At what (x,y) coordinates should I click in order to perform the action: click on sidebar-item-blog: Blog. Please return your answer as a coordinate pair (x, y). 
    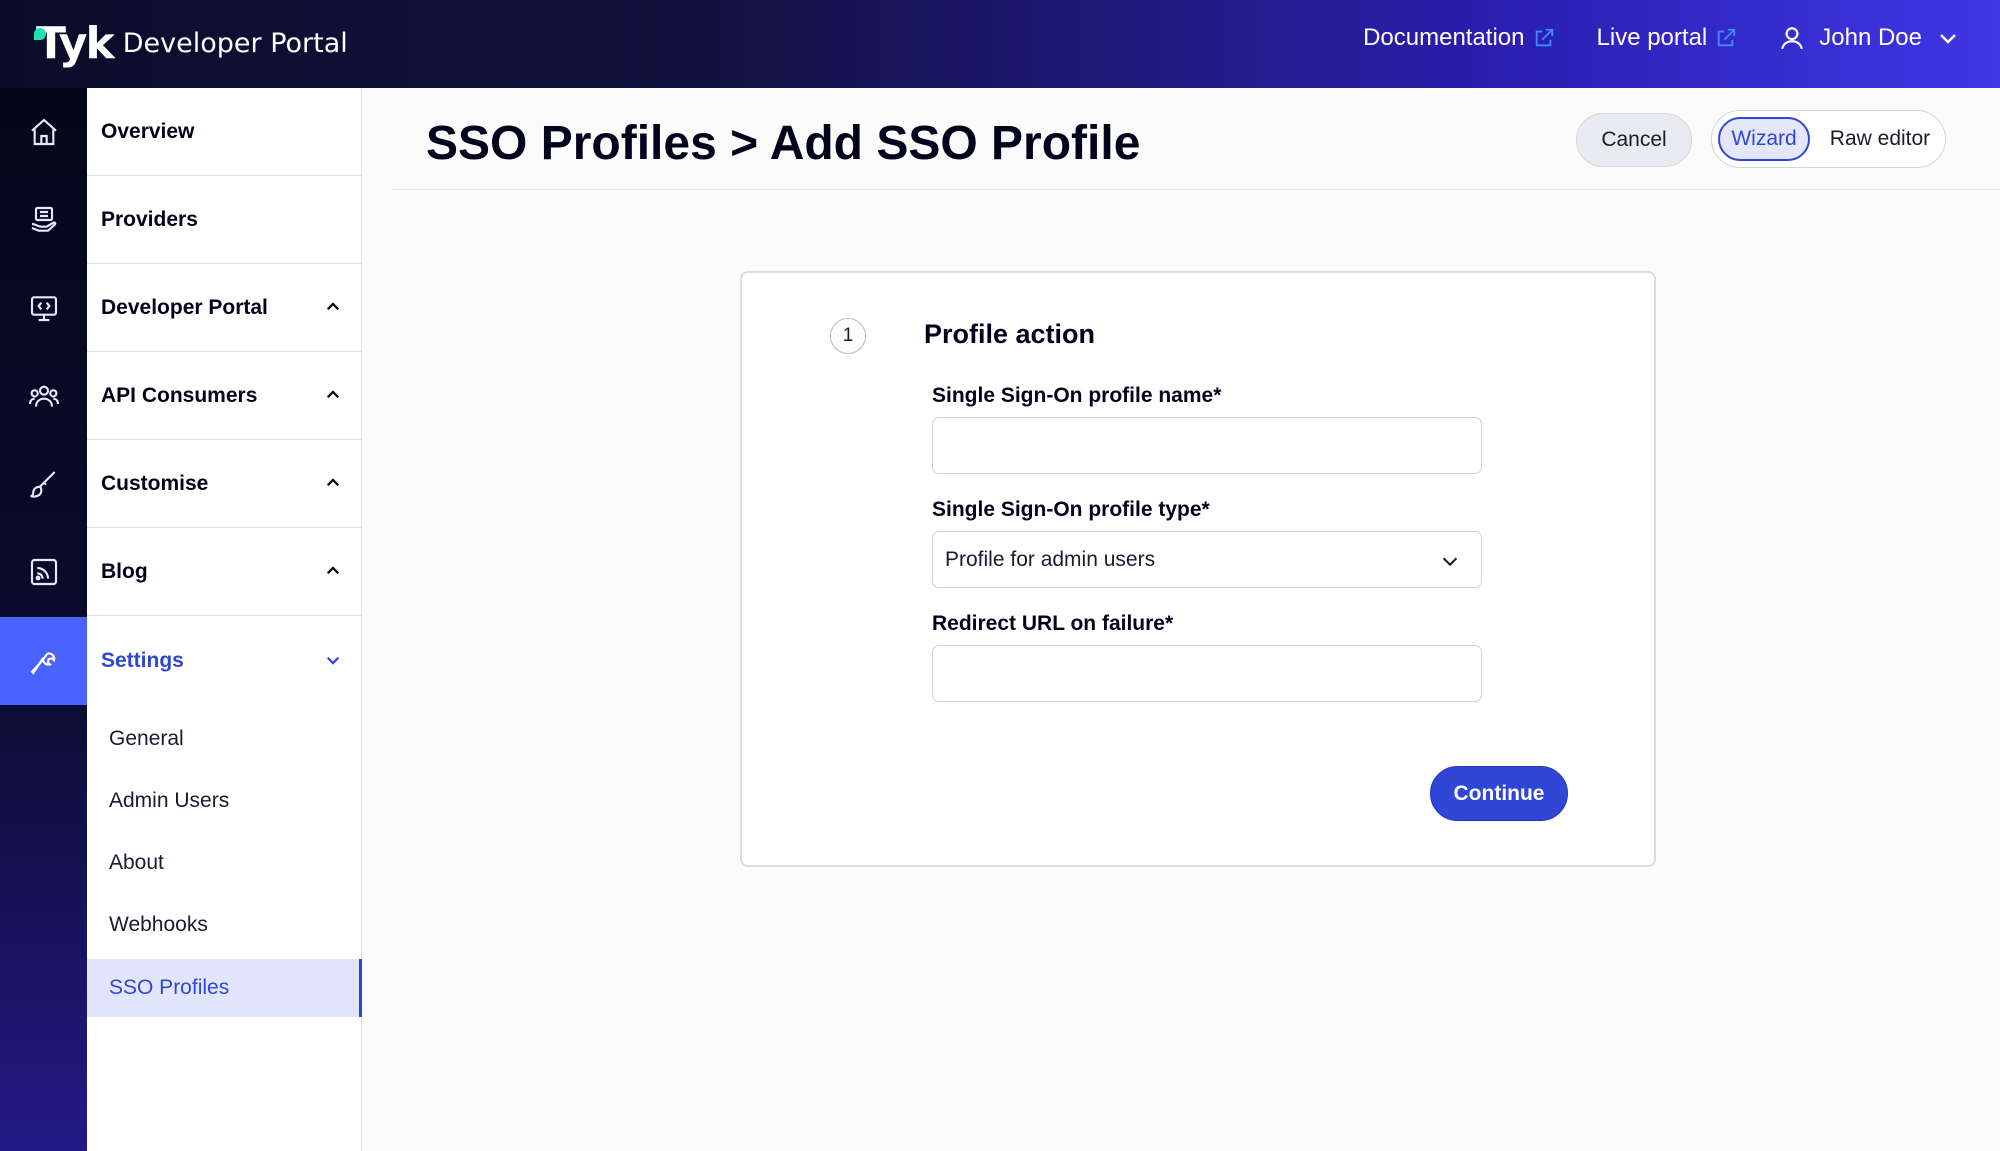
    Looking at the image, I should click on (224, 572).